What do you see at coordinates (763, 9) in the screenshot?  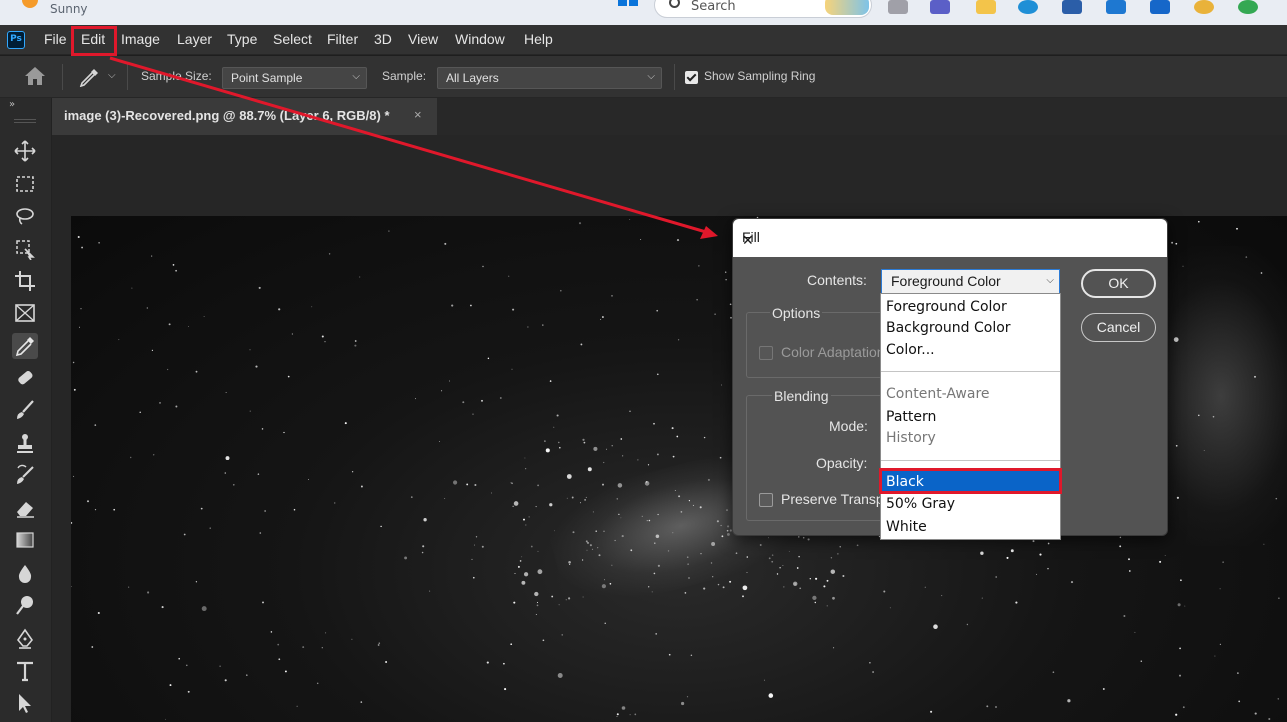 I see `taskbar-search-box: Search` at bounding box center [763, 9].